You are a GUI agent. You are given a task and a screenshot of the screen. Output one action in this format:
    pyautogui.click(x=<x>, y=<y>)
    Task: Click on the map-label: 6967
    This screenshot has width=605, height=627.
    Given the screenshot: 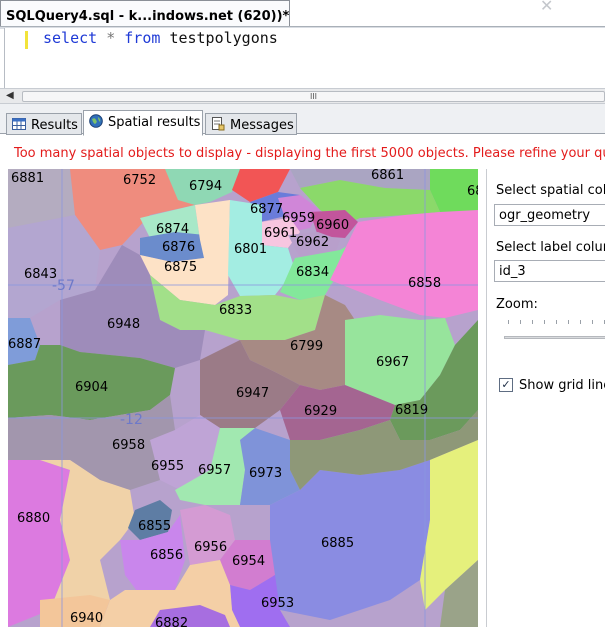 What is the action you would take?
    pyautogui.click(x=392, y=362)
    